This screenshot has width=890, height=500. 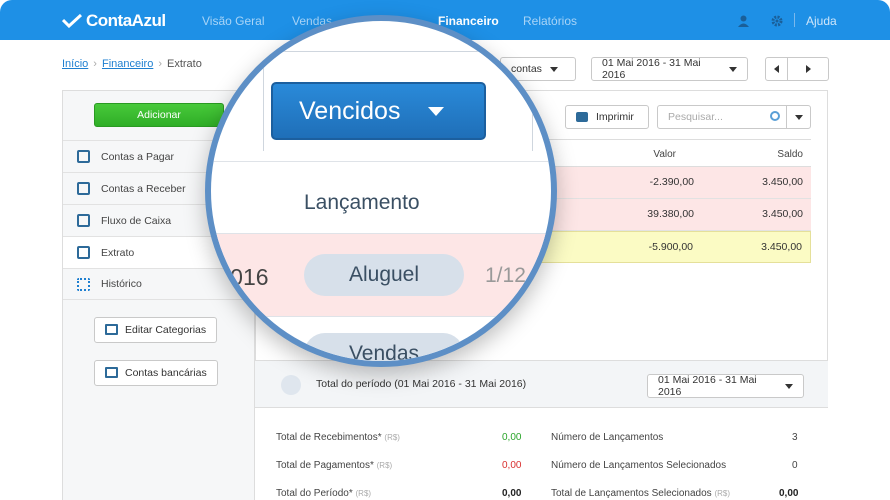 I want to click on count-selected-value: 0, so click(x=795, y=465).